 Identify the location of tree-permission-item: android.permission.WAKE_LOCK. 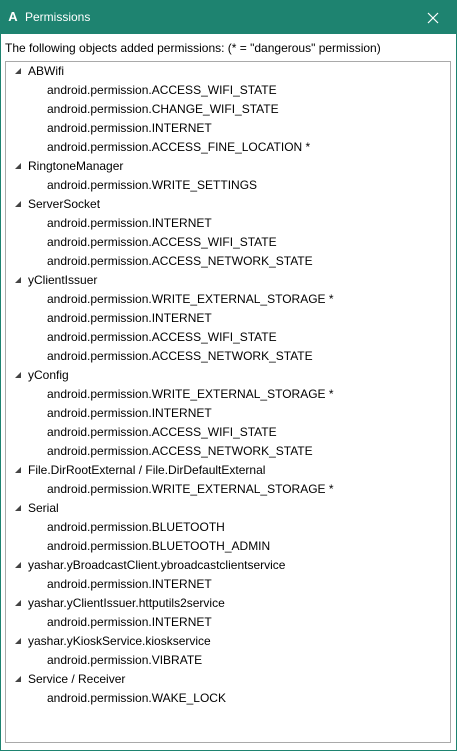
(228, 698).